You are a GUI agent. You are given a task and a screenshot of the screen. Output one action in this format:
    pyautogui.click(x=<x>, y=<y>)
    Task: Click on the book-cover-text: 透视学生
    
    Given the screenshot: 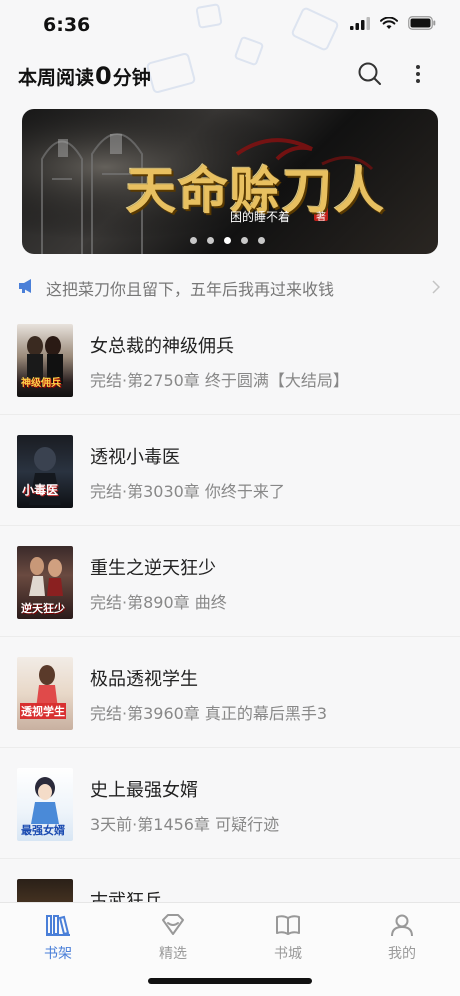 What is the action you would take?
    pyautogui.click(x=43, y=711)
    